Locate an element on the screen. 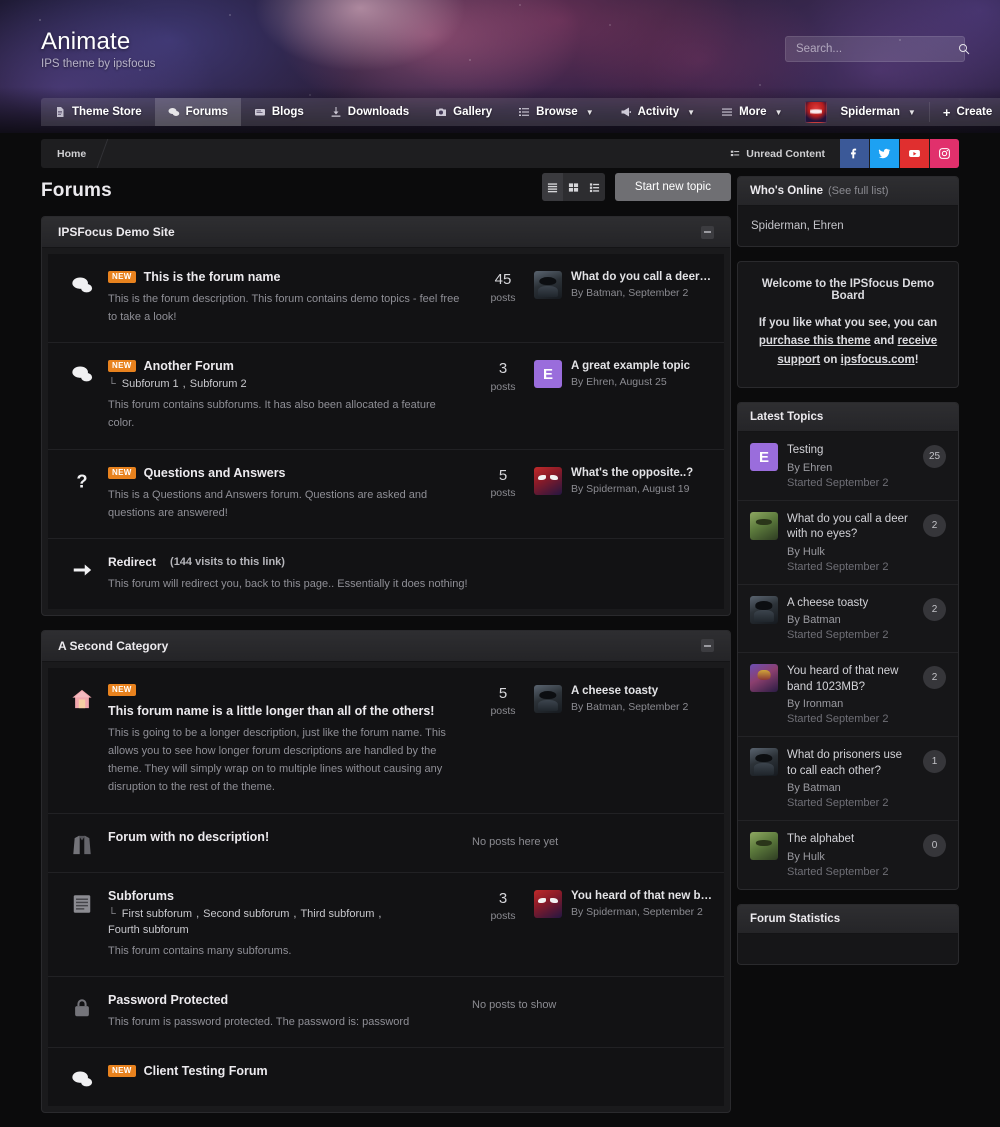 This screenshot has height=1127, width=1000. view-mode-switcher is located at coordinates (573, 187).